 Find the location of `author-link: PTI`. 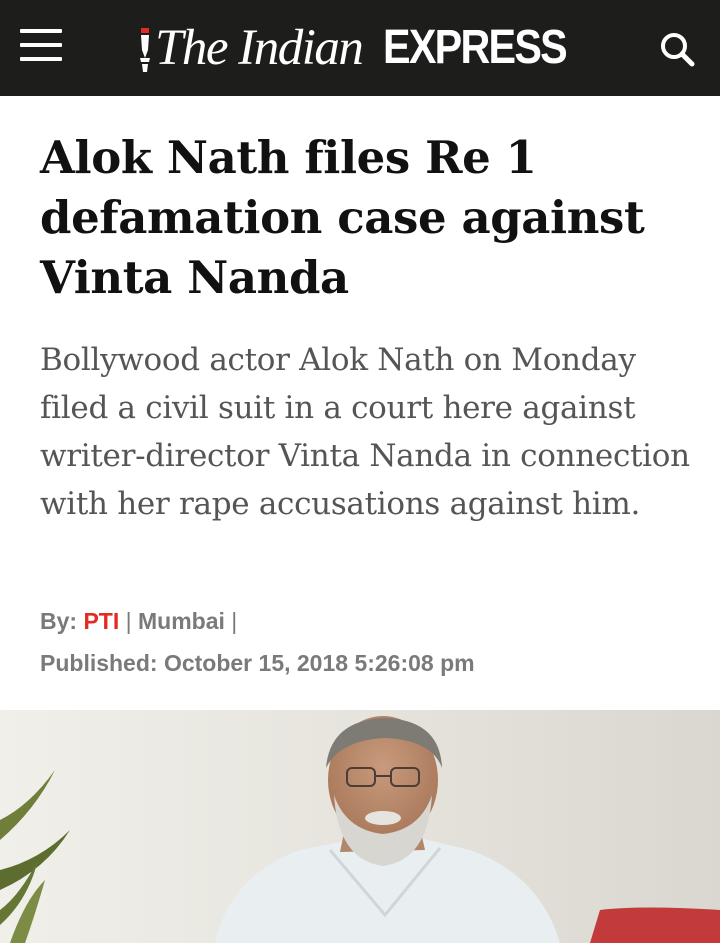

author-link: PTI is located at coordinates (101, 621).